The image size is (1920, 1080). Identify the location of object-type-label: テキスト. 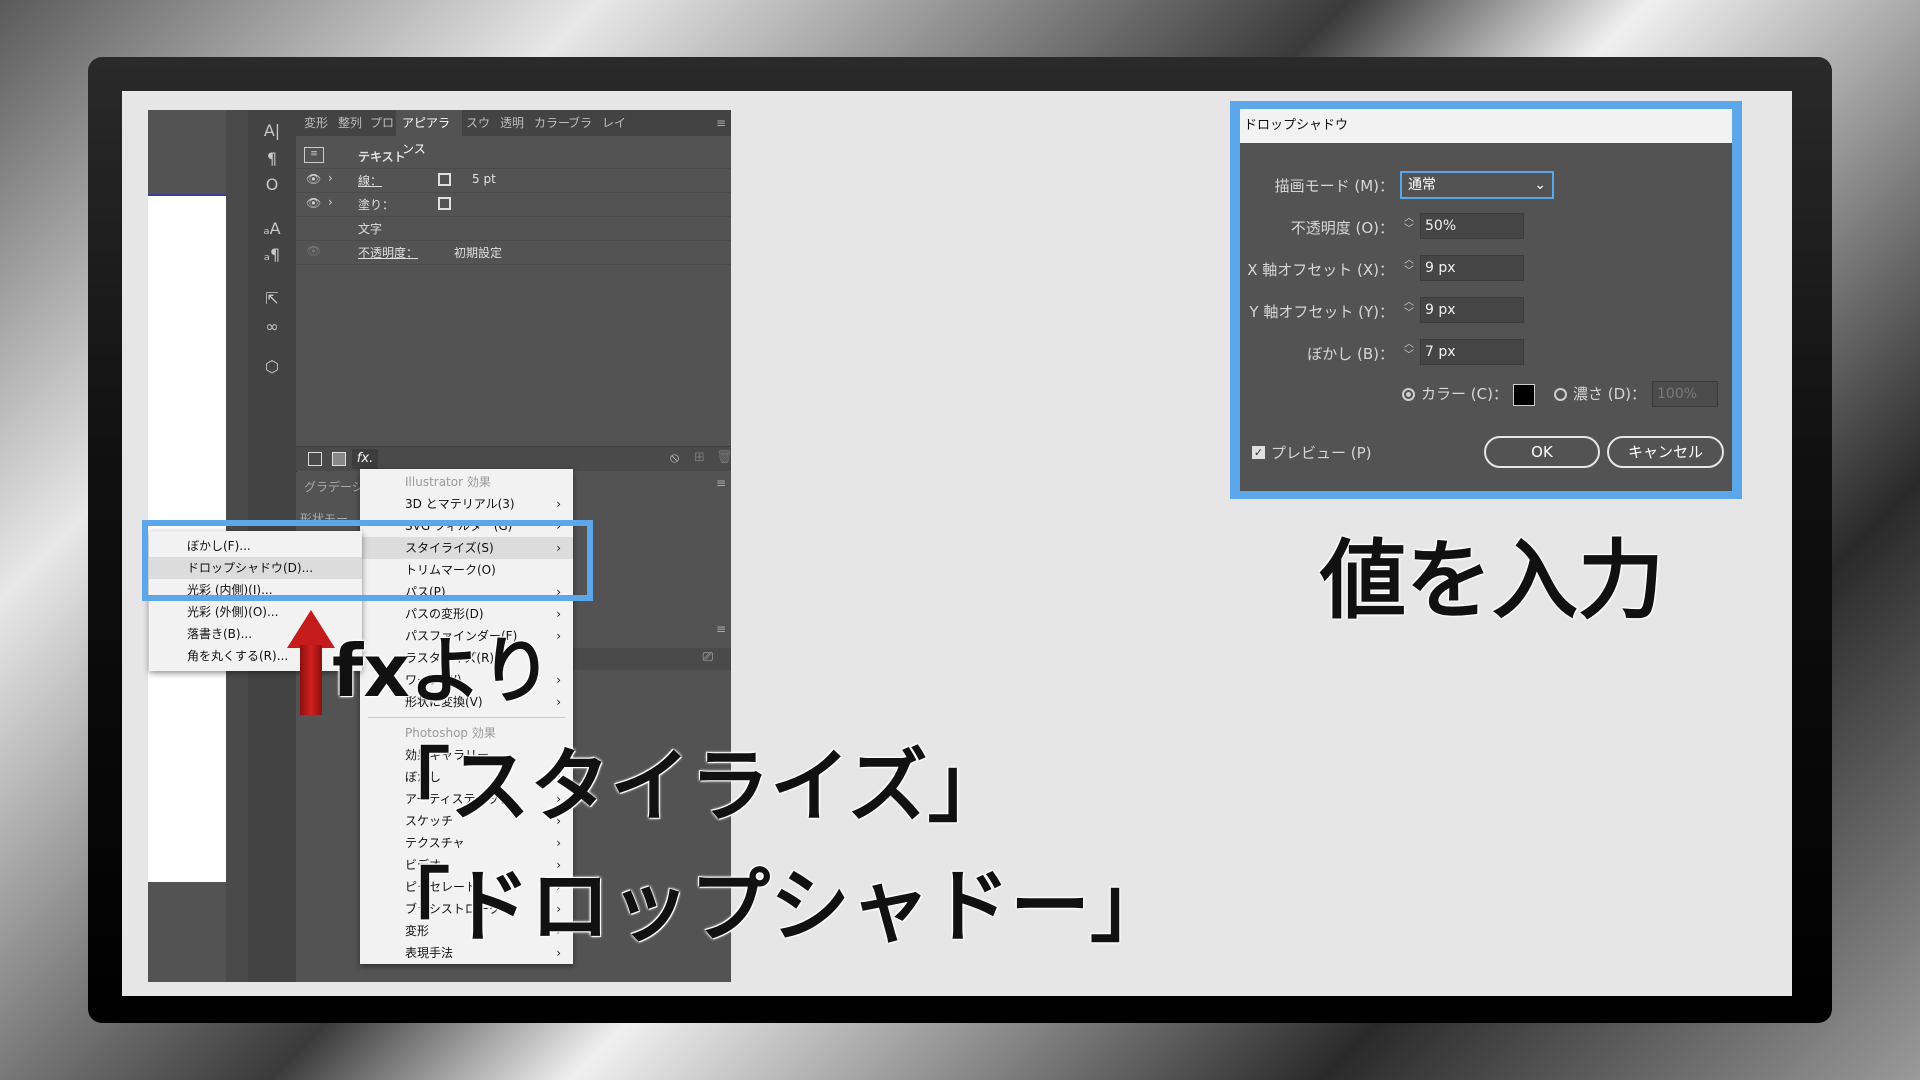
(382, 157).